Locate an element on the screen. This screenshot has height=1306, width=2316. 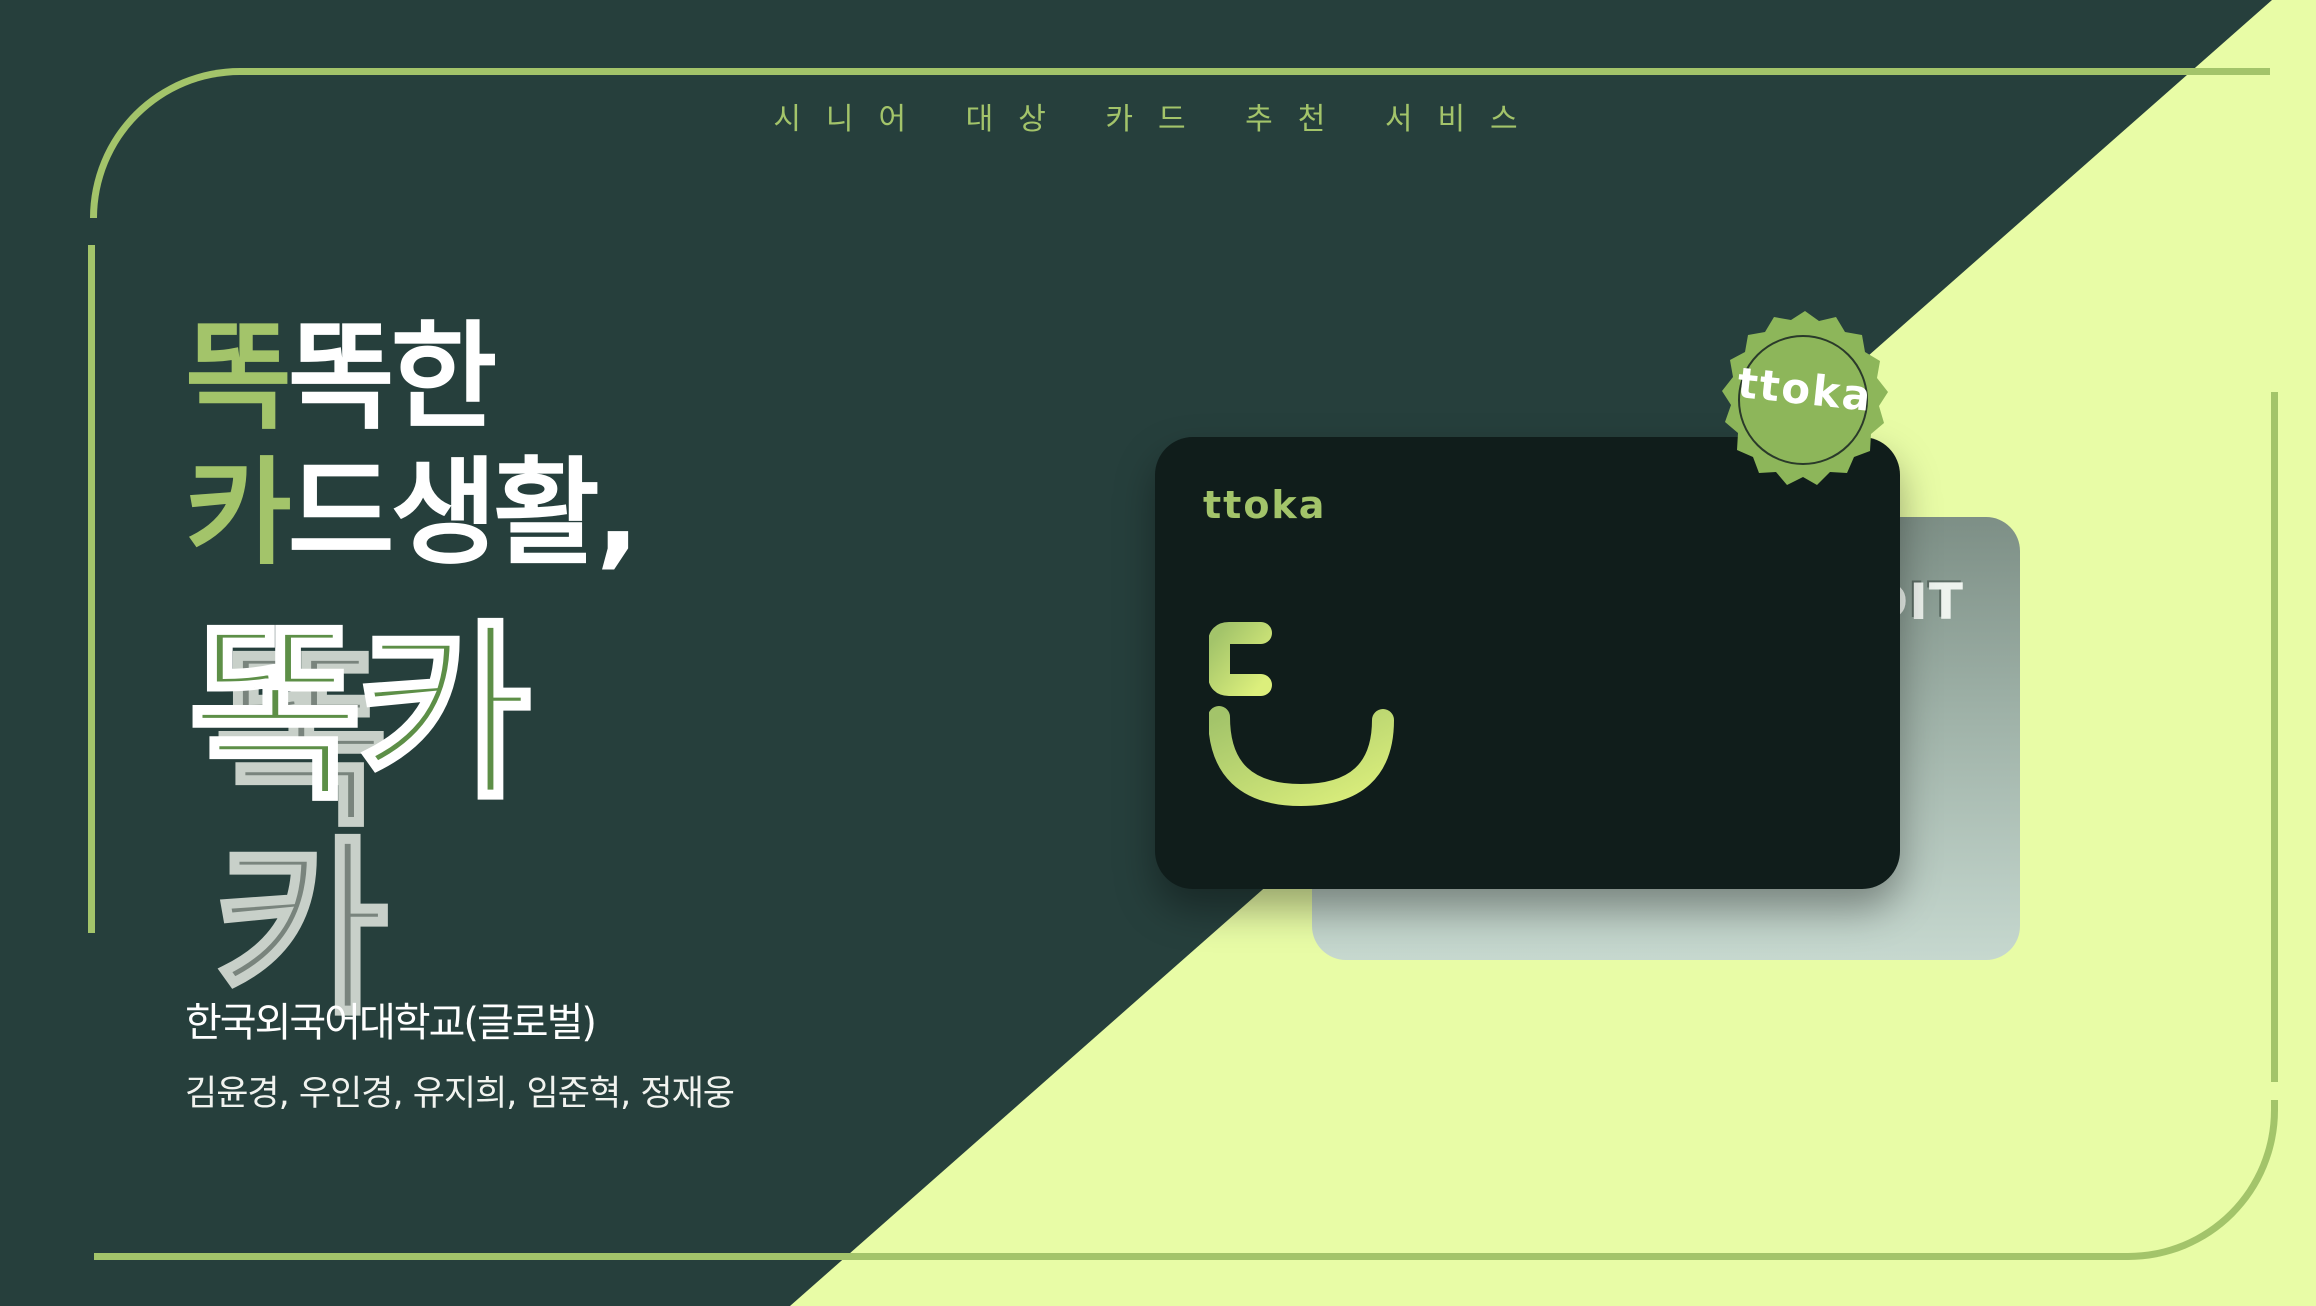
headline-line-1: 똑똑한 is located at coordinates (410, 378).